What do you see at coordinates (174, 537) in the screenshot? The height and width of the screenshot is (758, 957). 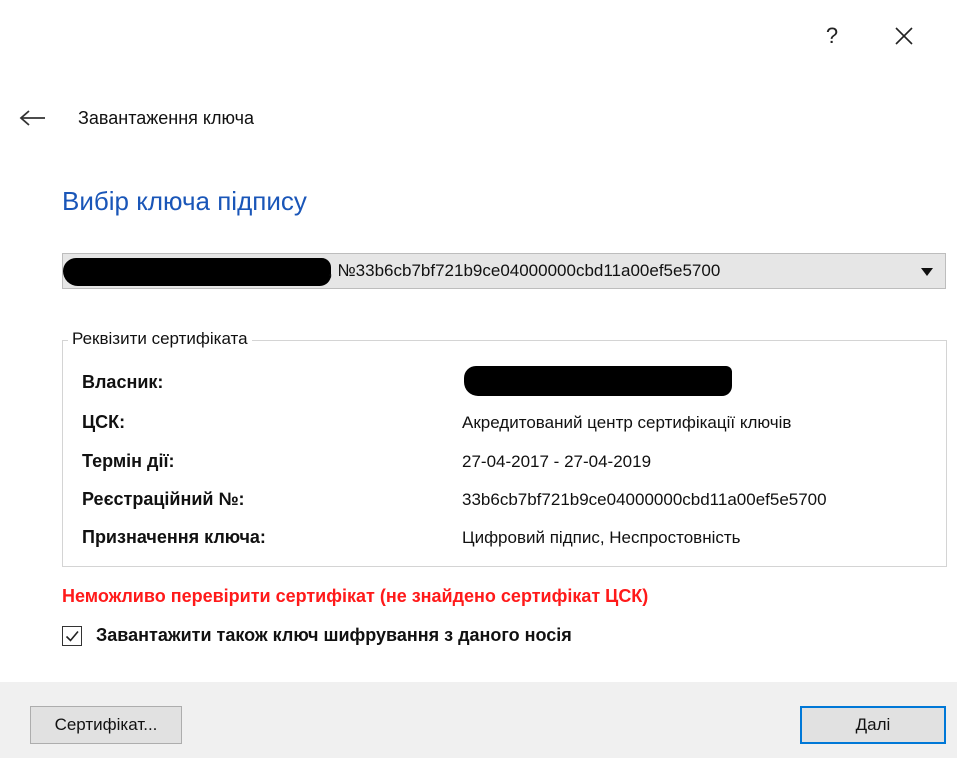 I see `key-purpose-label: Призначення ключа:` at bounding box center [174, 537].